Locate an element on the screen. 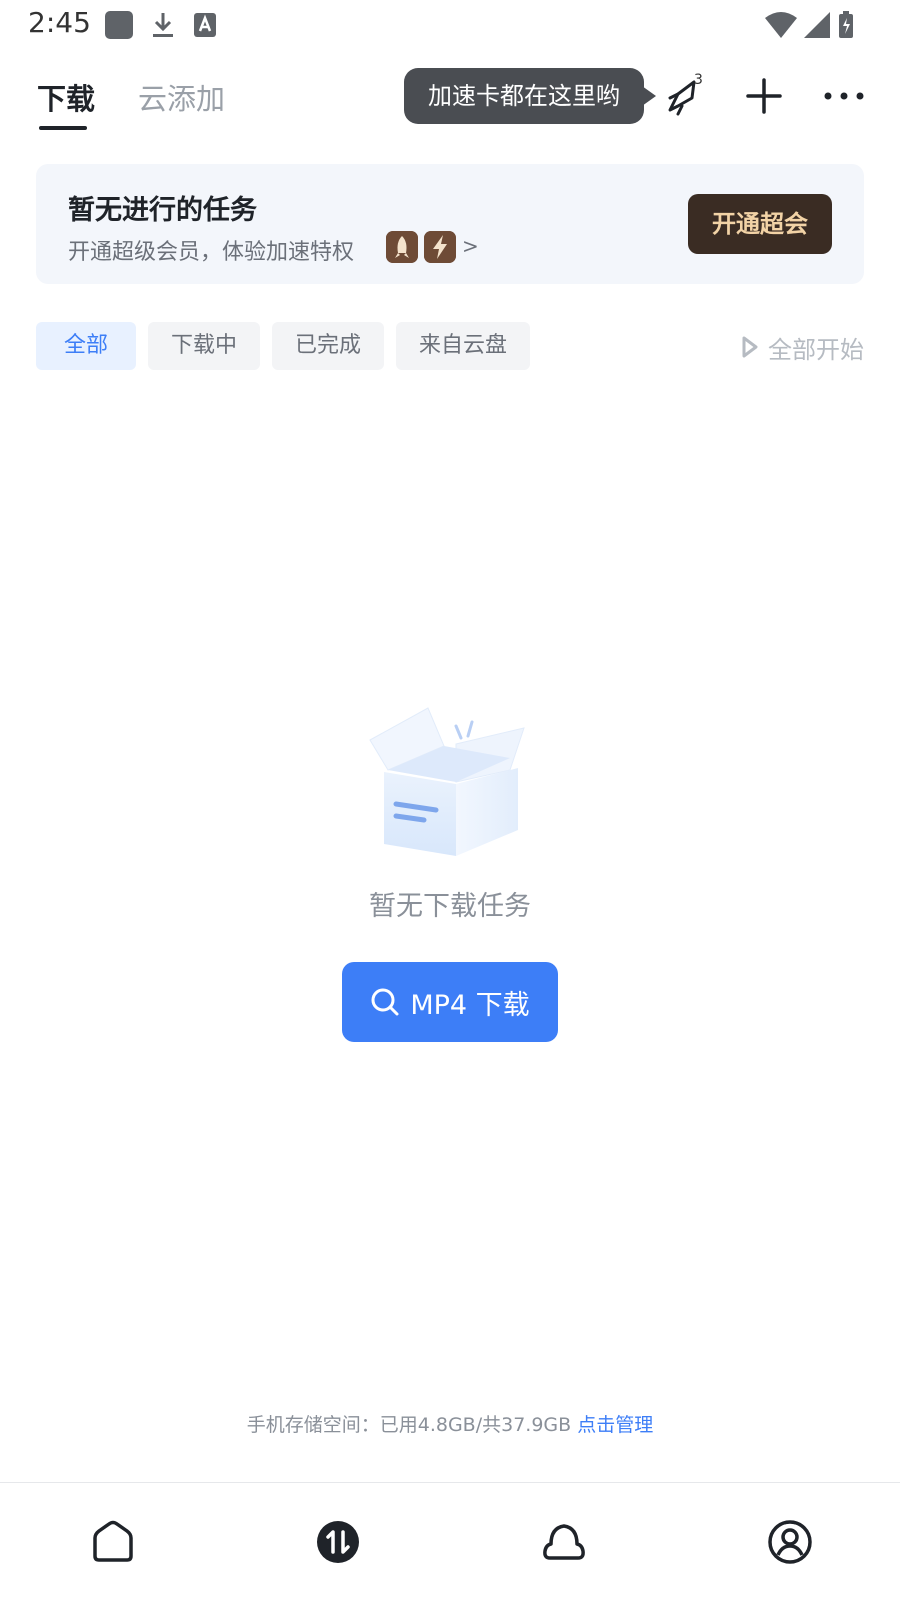 Image resolution: width=900 pixels, height=1600 pixels. storage-text: 手机存储空间：已用4.8GB/共37.9GB is located at coordinates (409, 1425).